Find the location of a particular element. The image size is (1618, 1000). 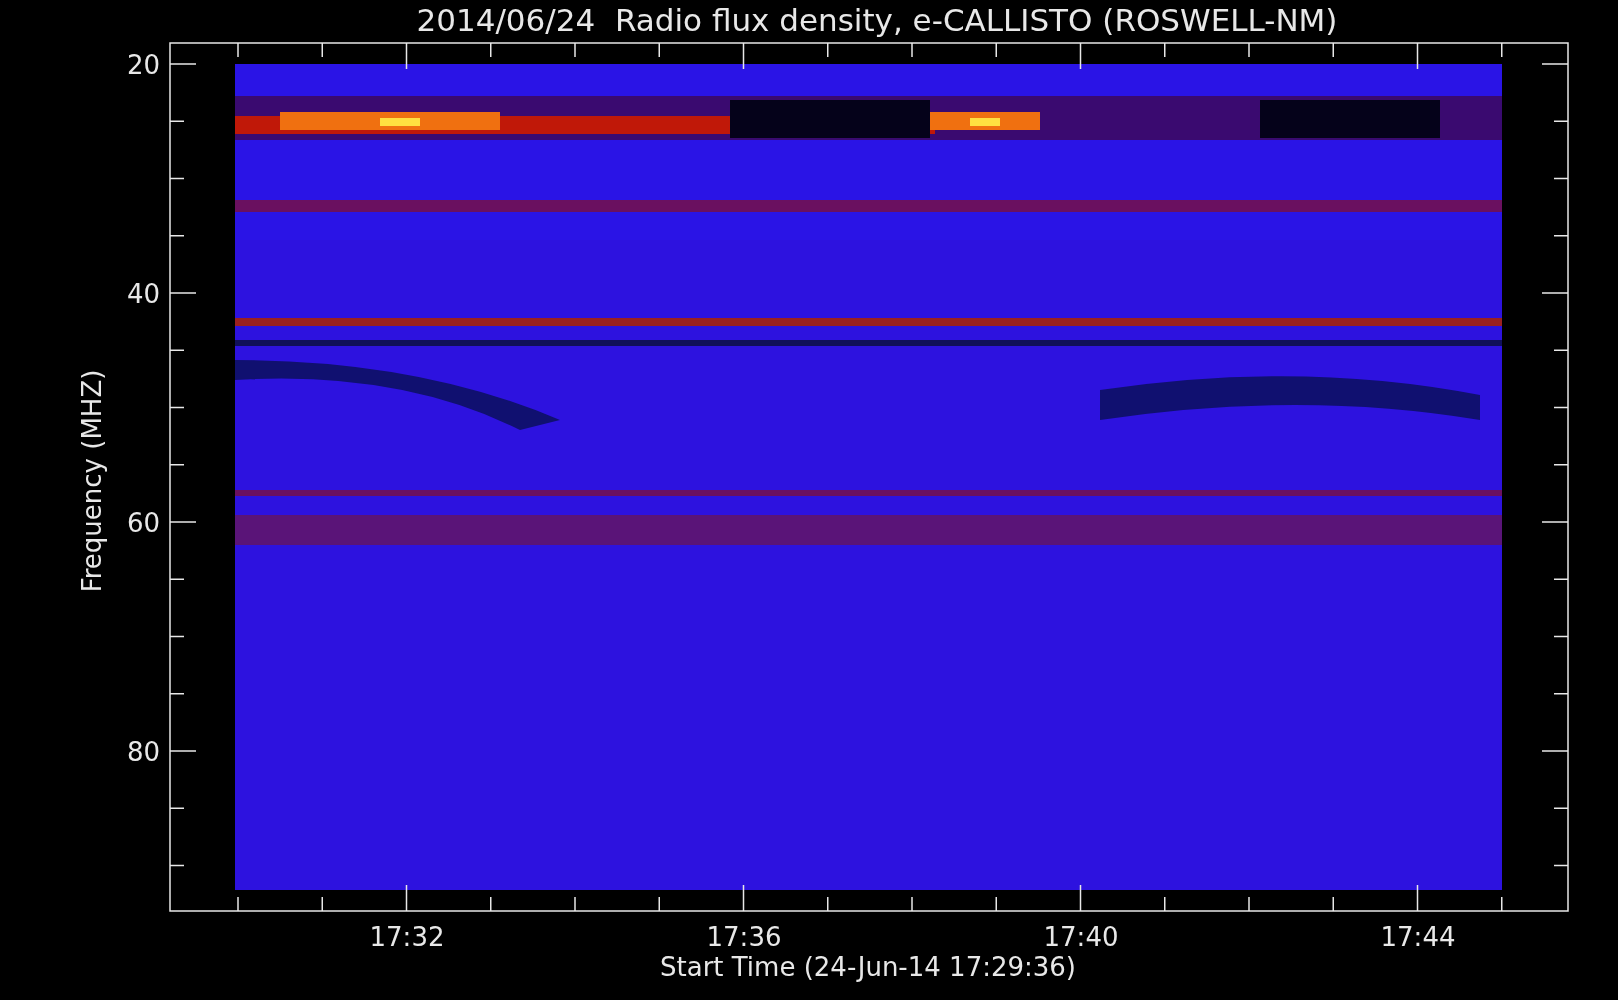

y-tick-label: 40 is located at coordinates (143, 294).